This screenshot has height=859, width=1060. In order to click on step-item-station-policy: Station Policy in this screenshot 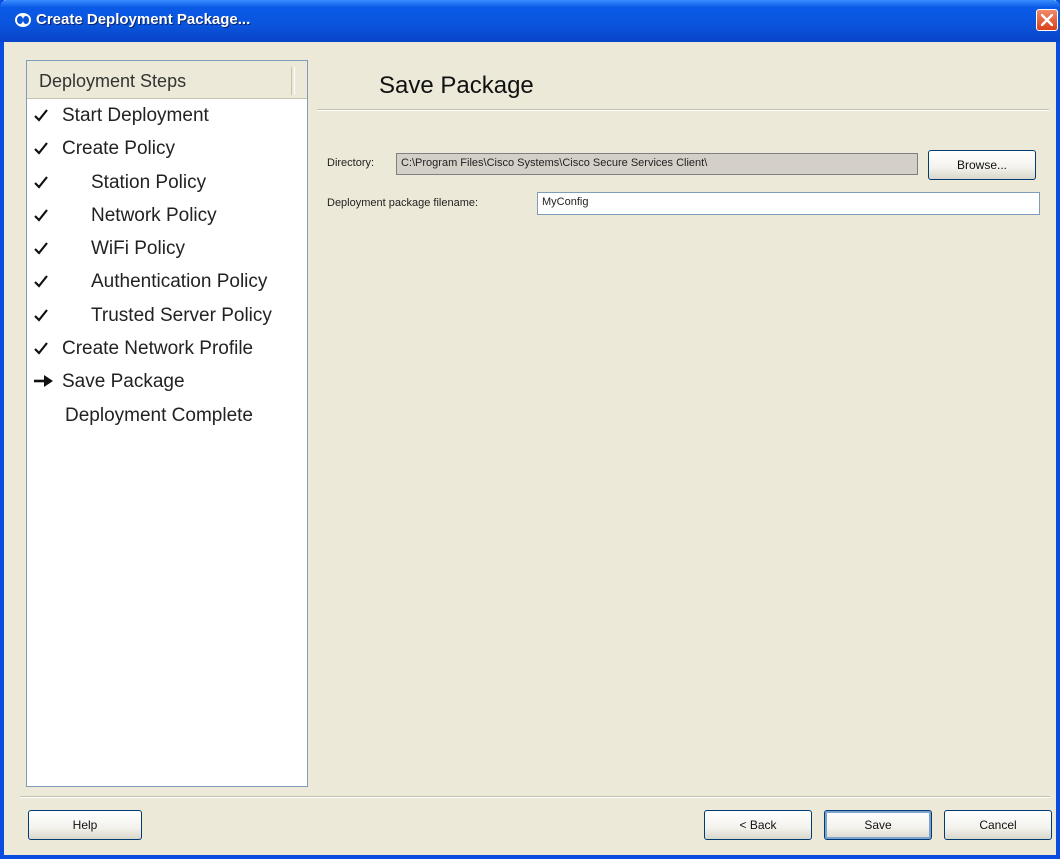, I will do `click(167, 184)`.